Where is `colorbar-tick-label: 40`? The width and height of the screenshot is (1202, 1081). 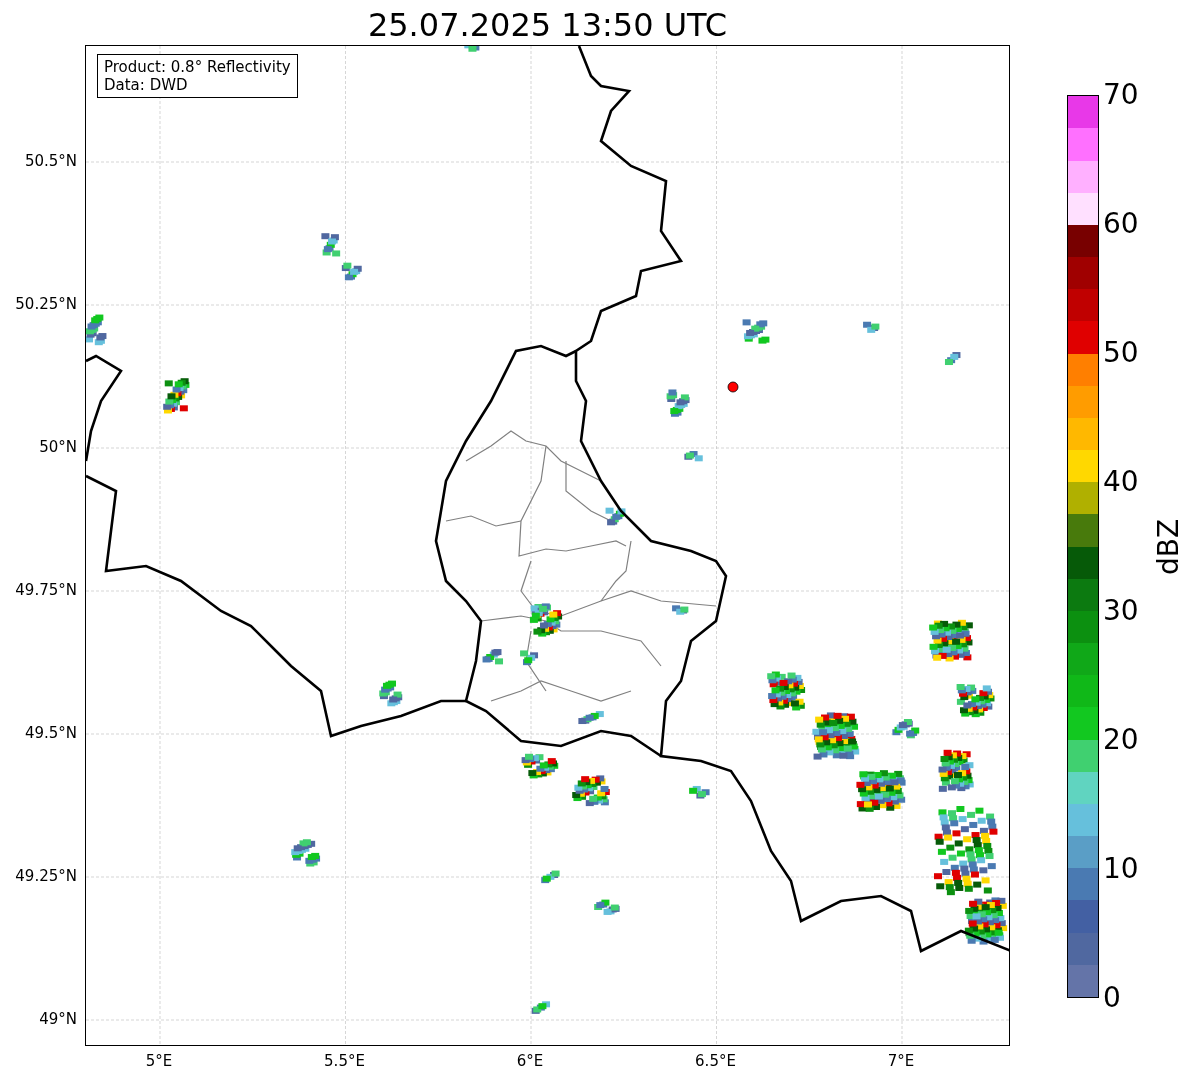 colorbar-tick-label: 40 is located at coordinates (1121, 482).